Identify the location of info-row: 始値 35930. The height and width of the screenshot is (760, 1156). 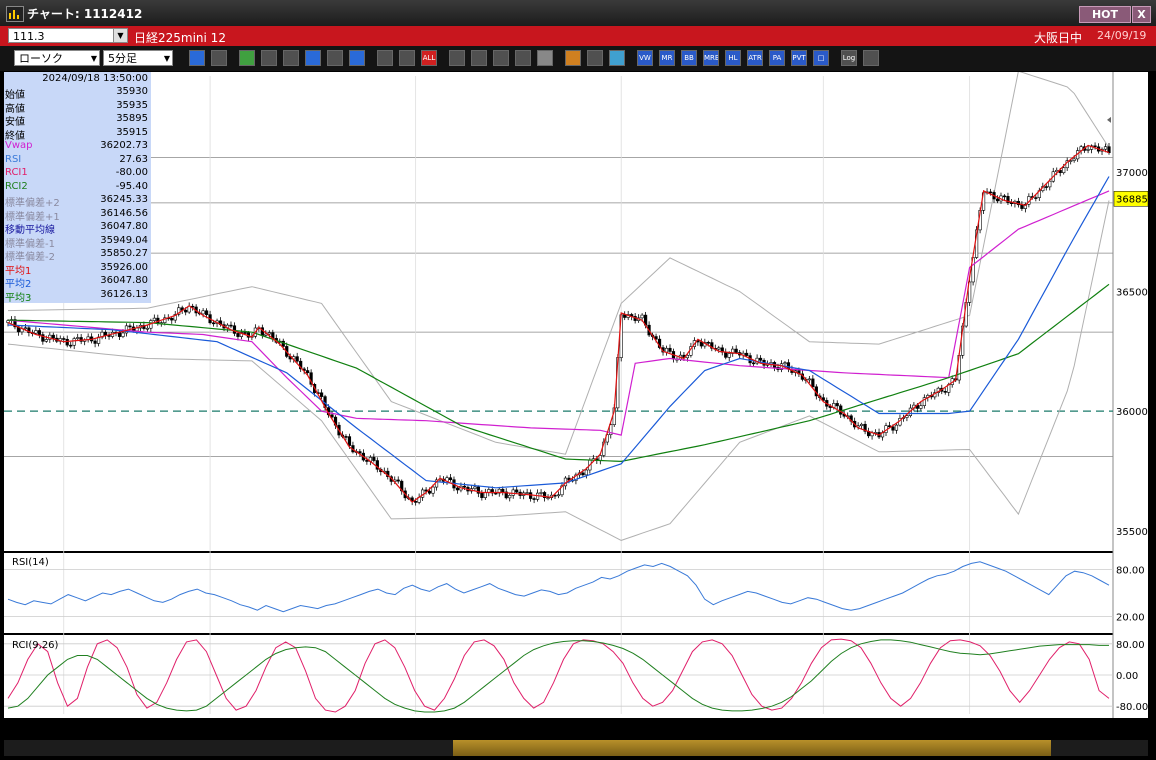
(77, 93).